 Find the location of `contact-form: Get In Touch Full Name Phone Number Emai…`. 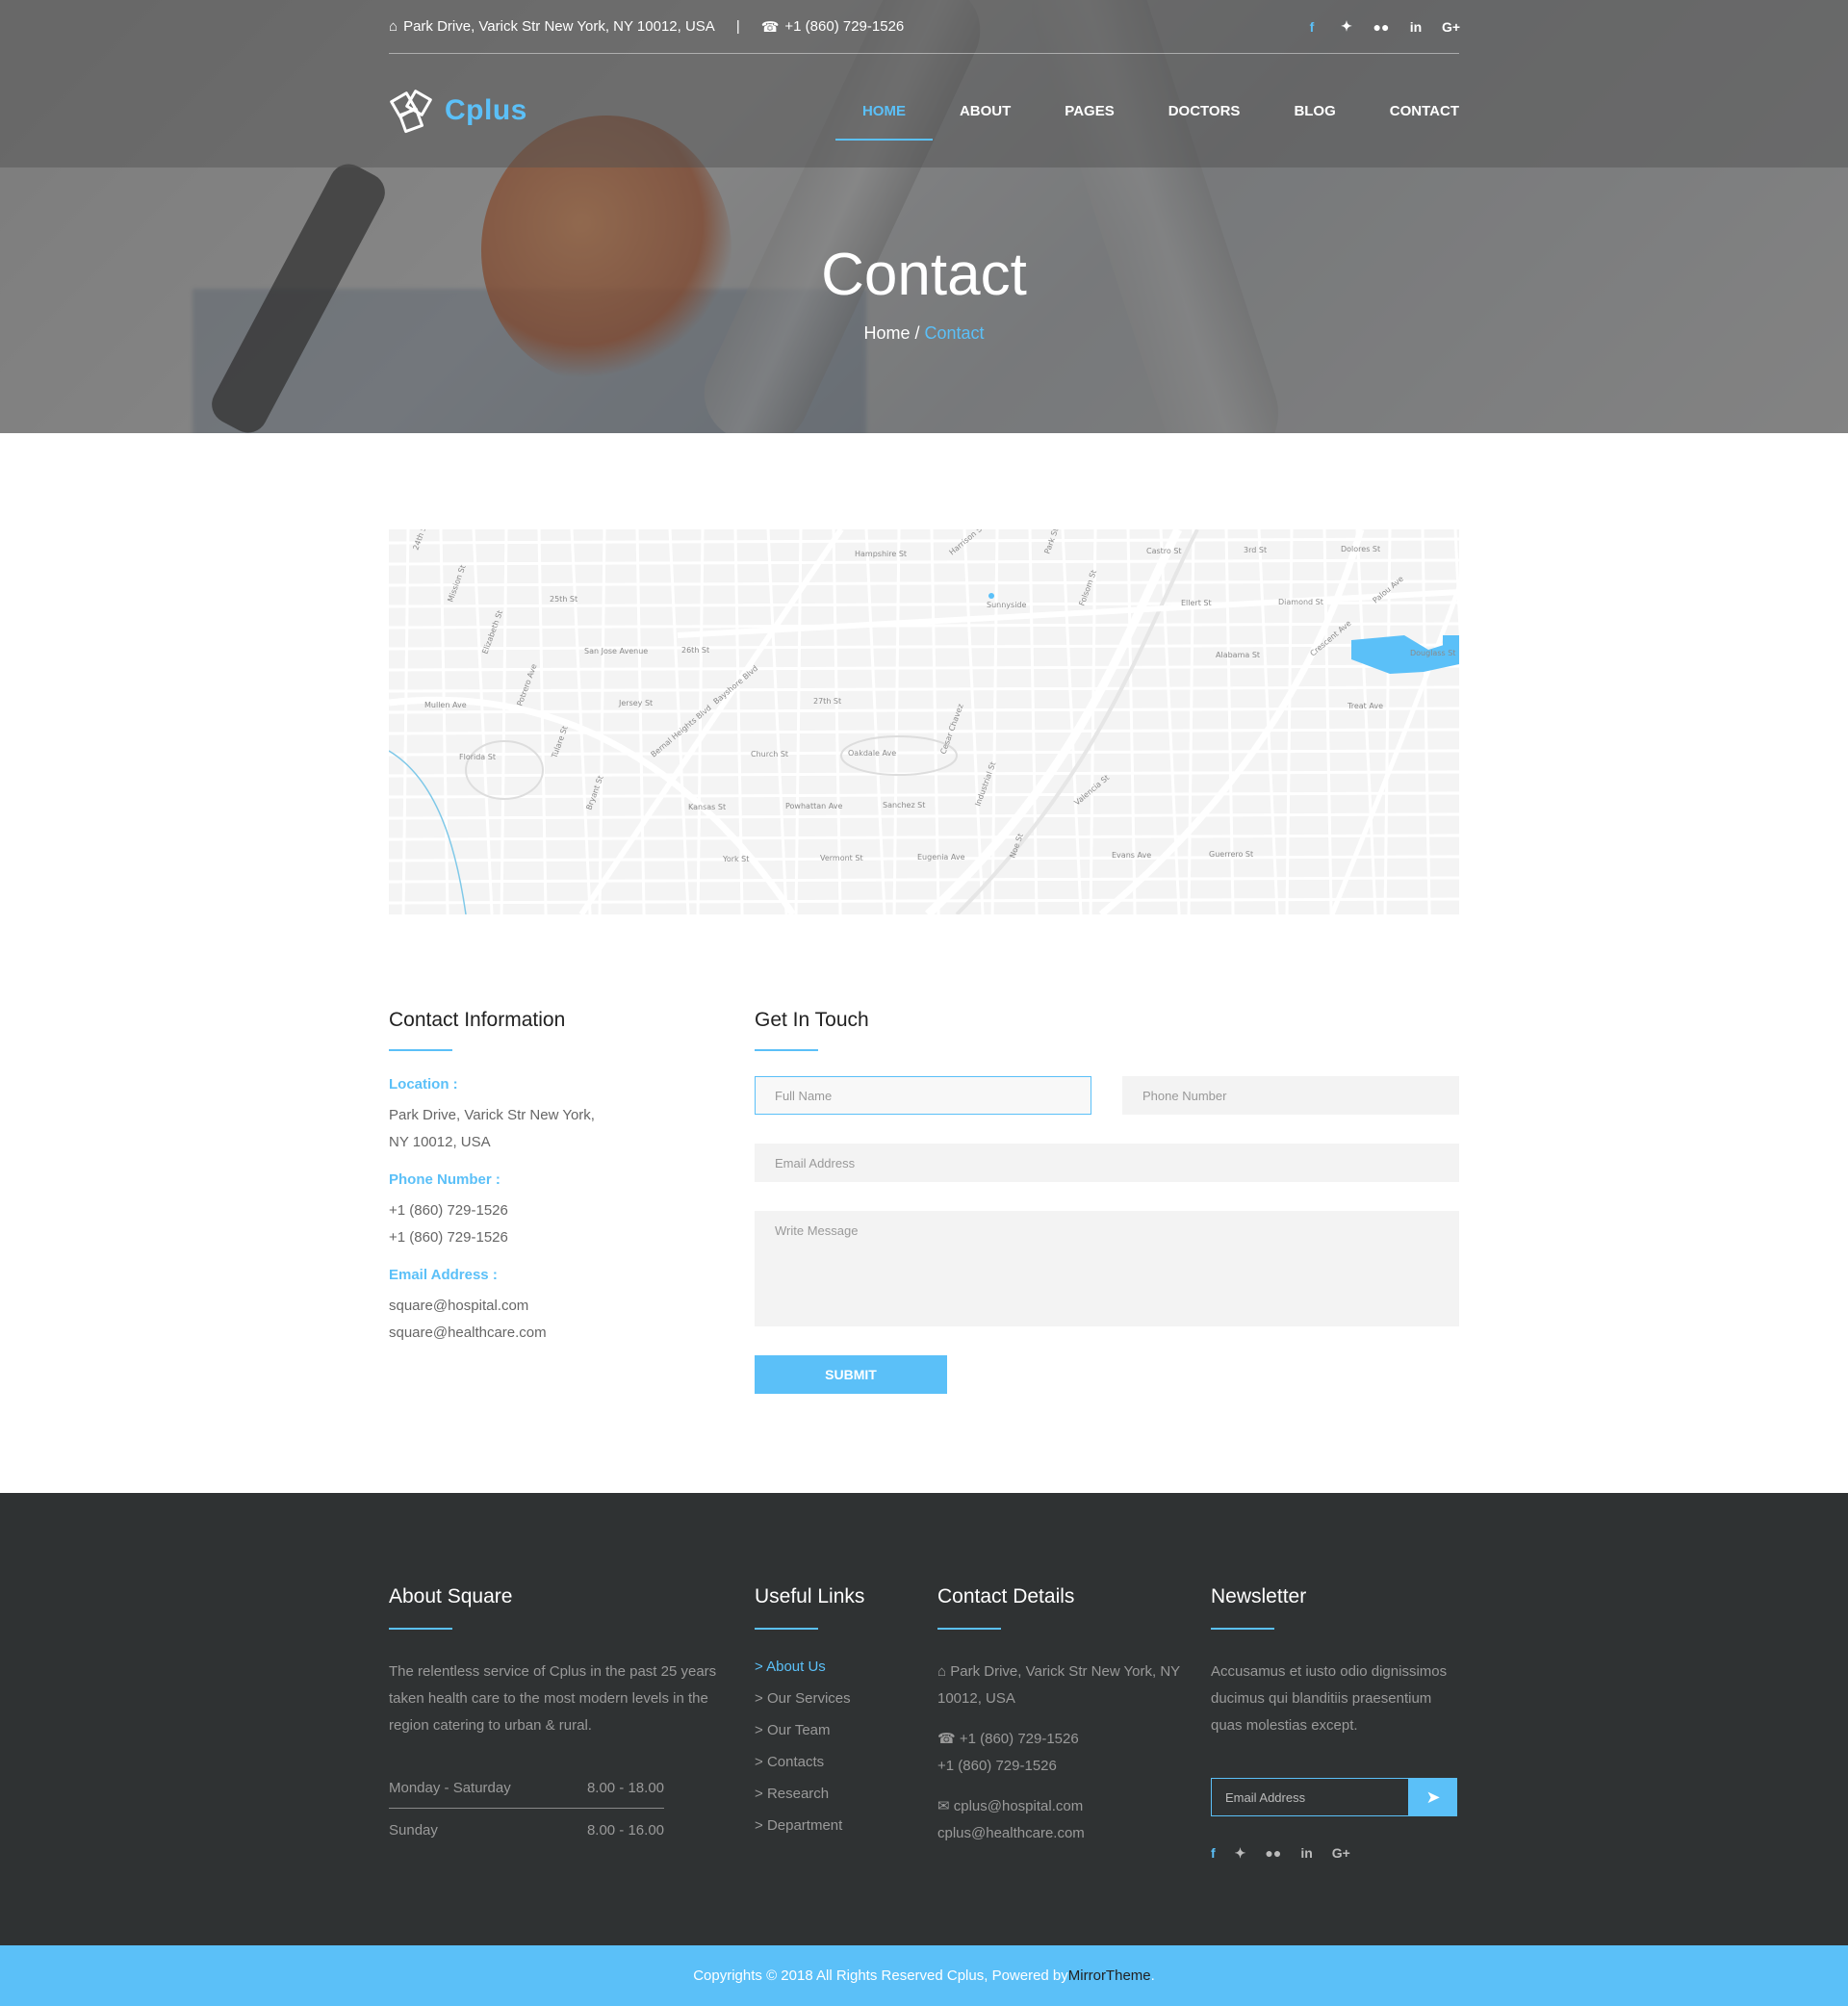

contact-form: Get In Touch Full Name Phone Number Emai… is located at coordinates (1107, 1201).